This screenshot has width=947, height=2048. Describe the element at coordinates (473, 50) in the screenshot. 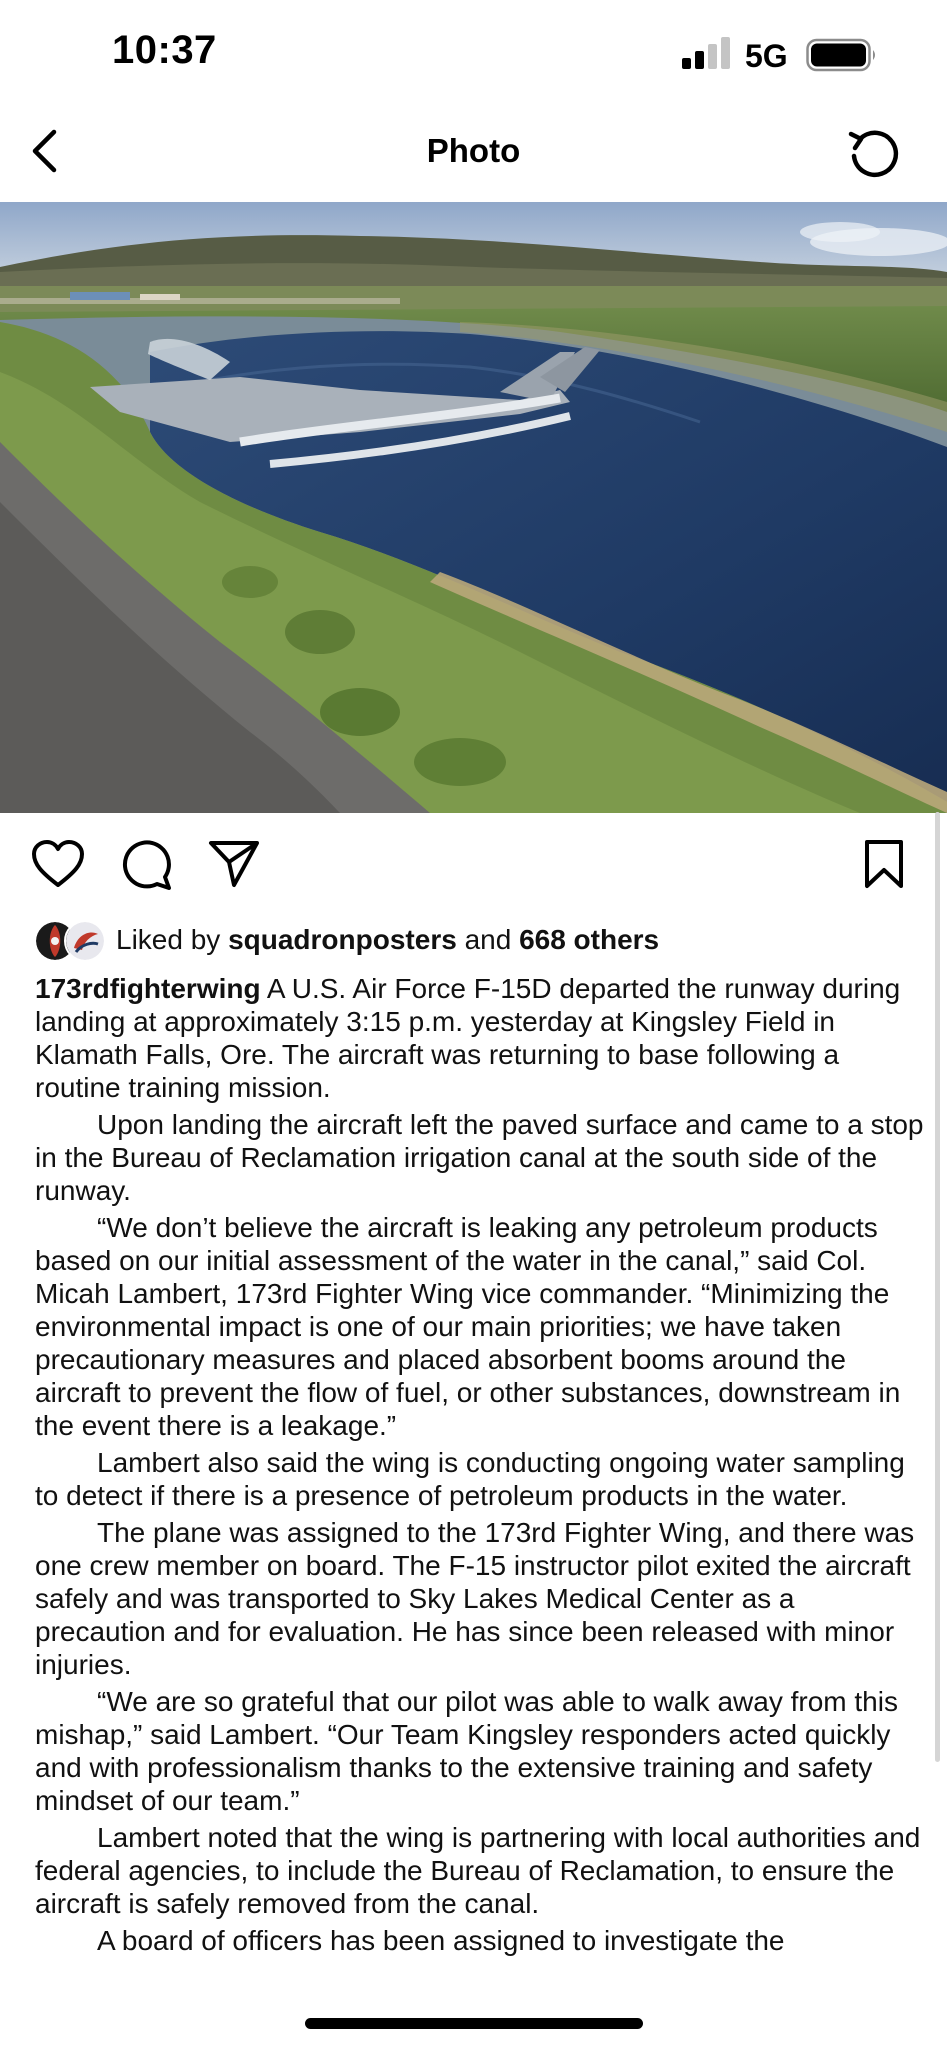

I see `status-bar: 10:37 5G` at that location.